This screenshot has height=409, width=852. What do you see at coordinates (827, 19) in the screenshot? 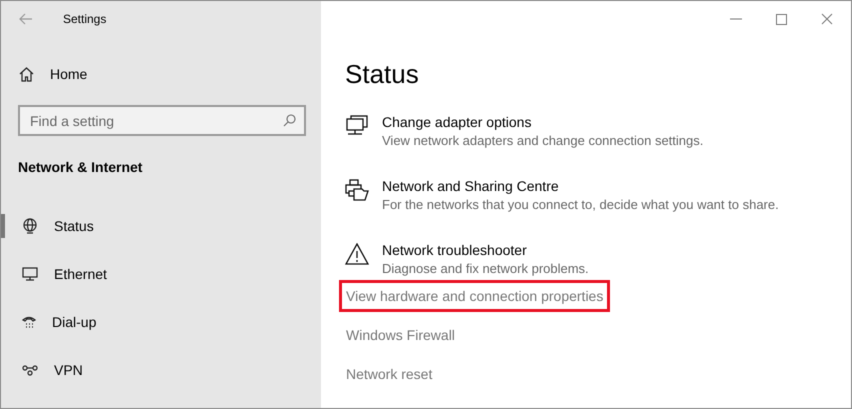
I see `close-icon` at bounding box center [827, 19].